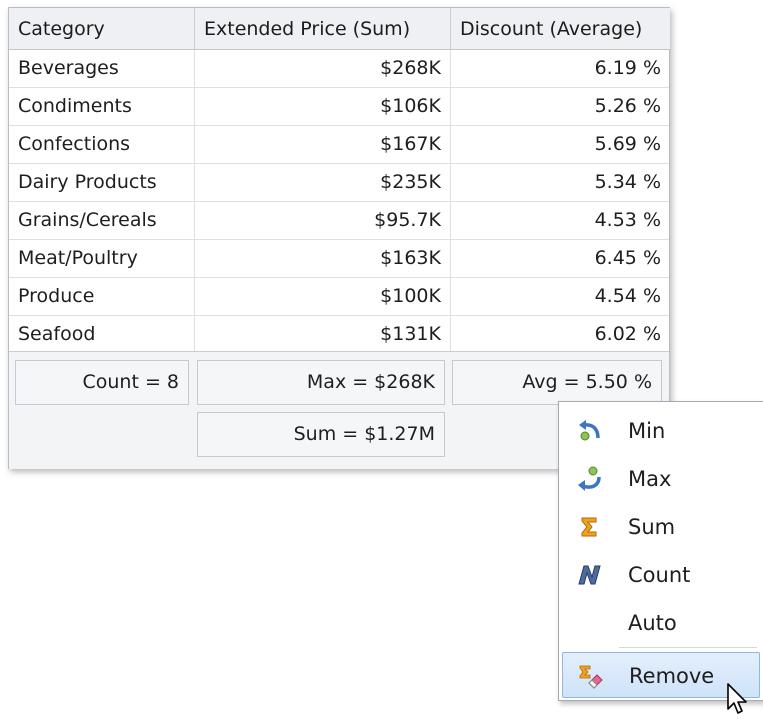 The width and height of the screenshot is (763, 719). I want to click on remove-icon, so click(591, 677).